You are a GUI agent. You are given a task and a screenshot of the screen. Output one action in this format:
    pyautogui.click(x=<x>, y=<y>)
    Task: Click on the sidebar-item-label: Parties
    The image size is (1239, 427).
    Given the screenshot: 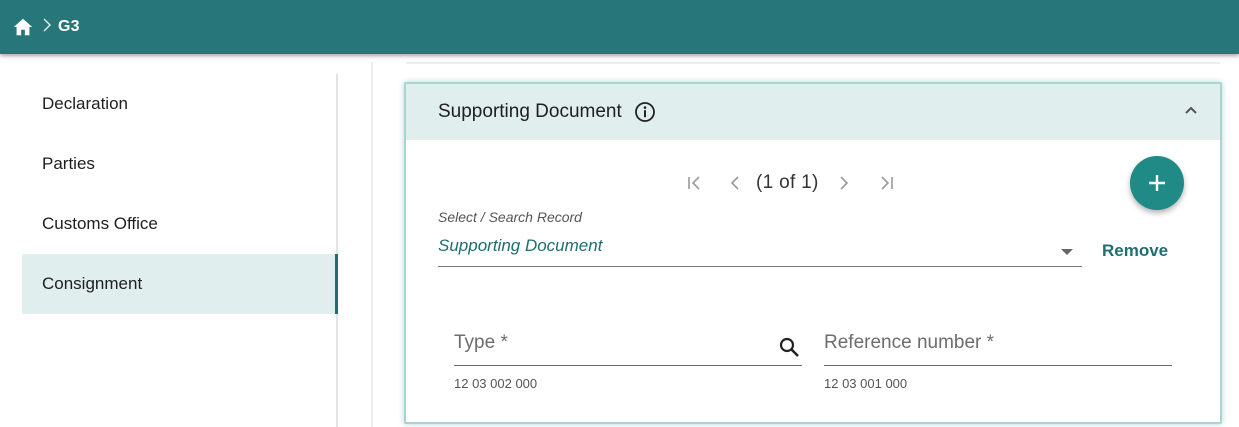 What is the action you would take?
    pyautogui.click(x=68, y=163)
    